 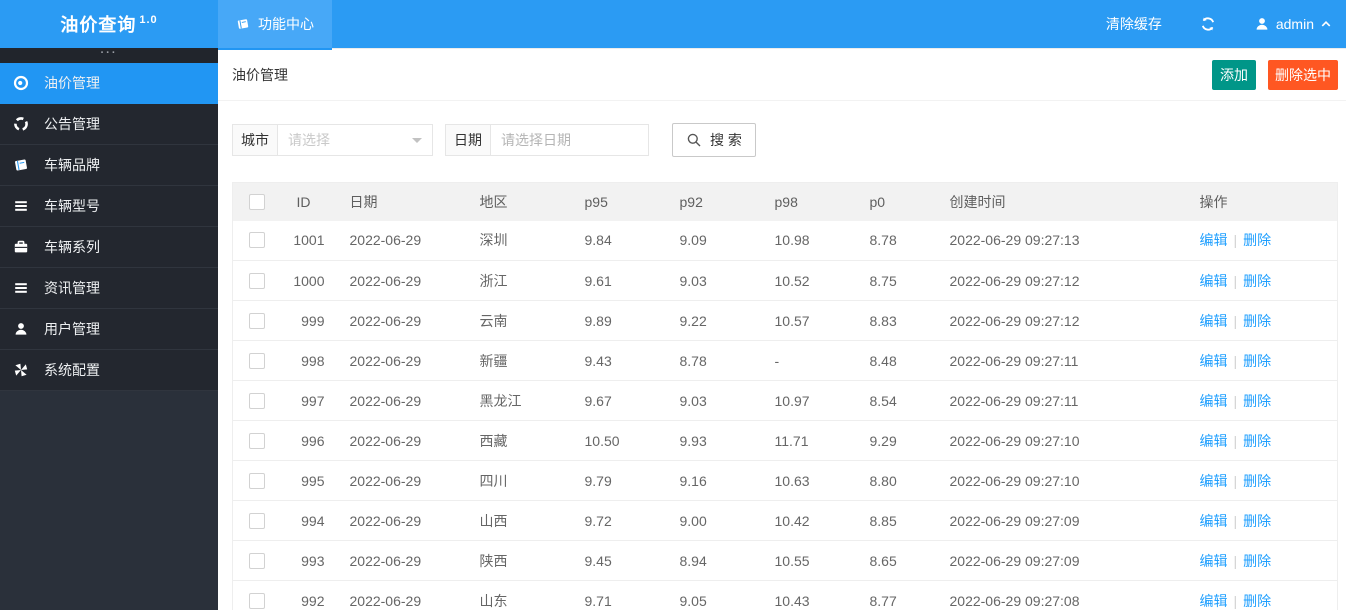 I want to click on refresh-icon, so click(x=1208, y=24).